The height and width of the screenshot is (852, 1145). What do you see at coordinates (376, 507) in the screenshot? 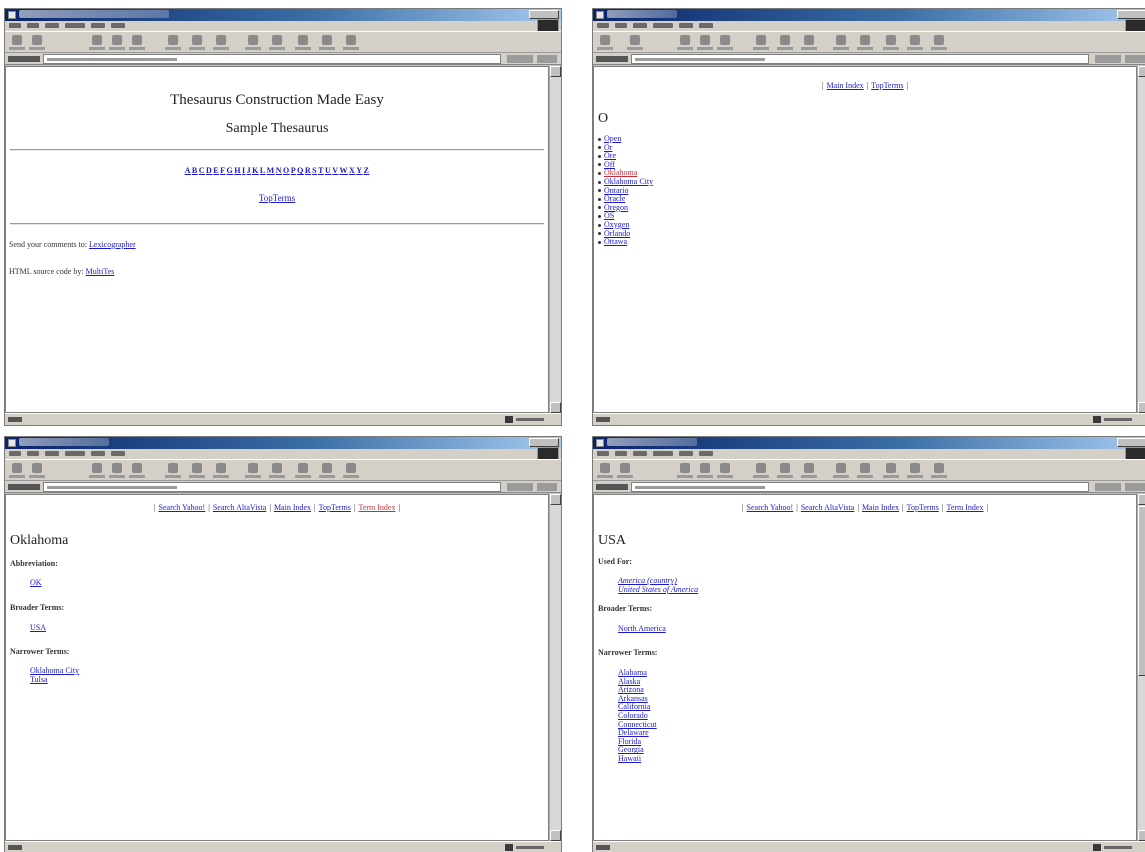
I see `term-index-link: Term Index` at bounding box center [376, 507].